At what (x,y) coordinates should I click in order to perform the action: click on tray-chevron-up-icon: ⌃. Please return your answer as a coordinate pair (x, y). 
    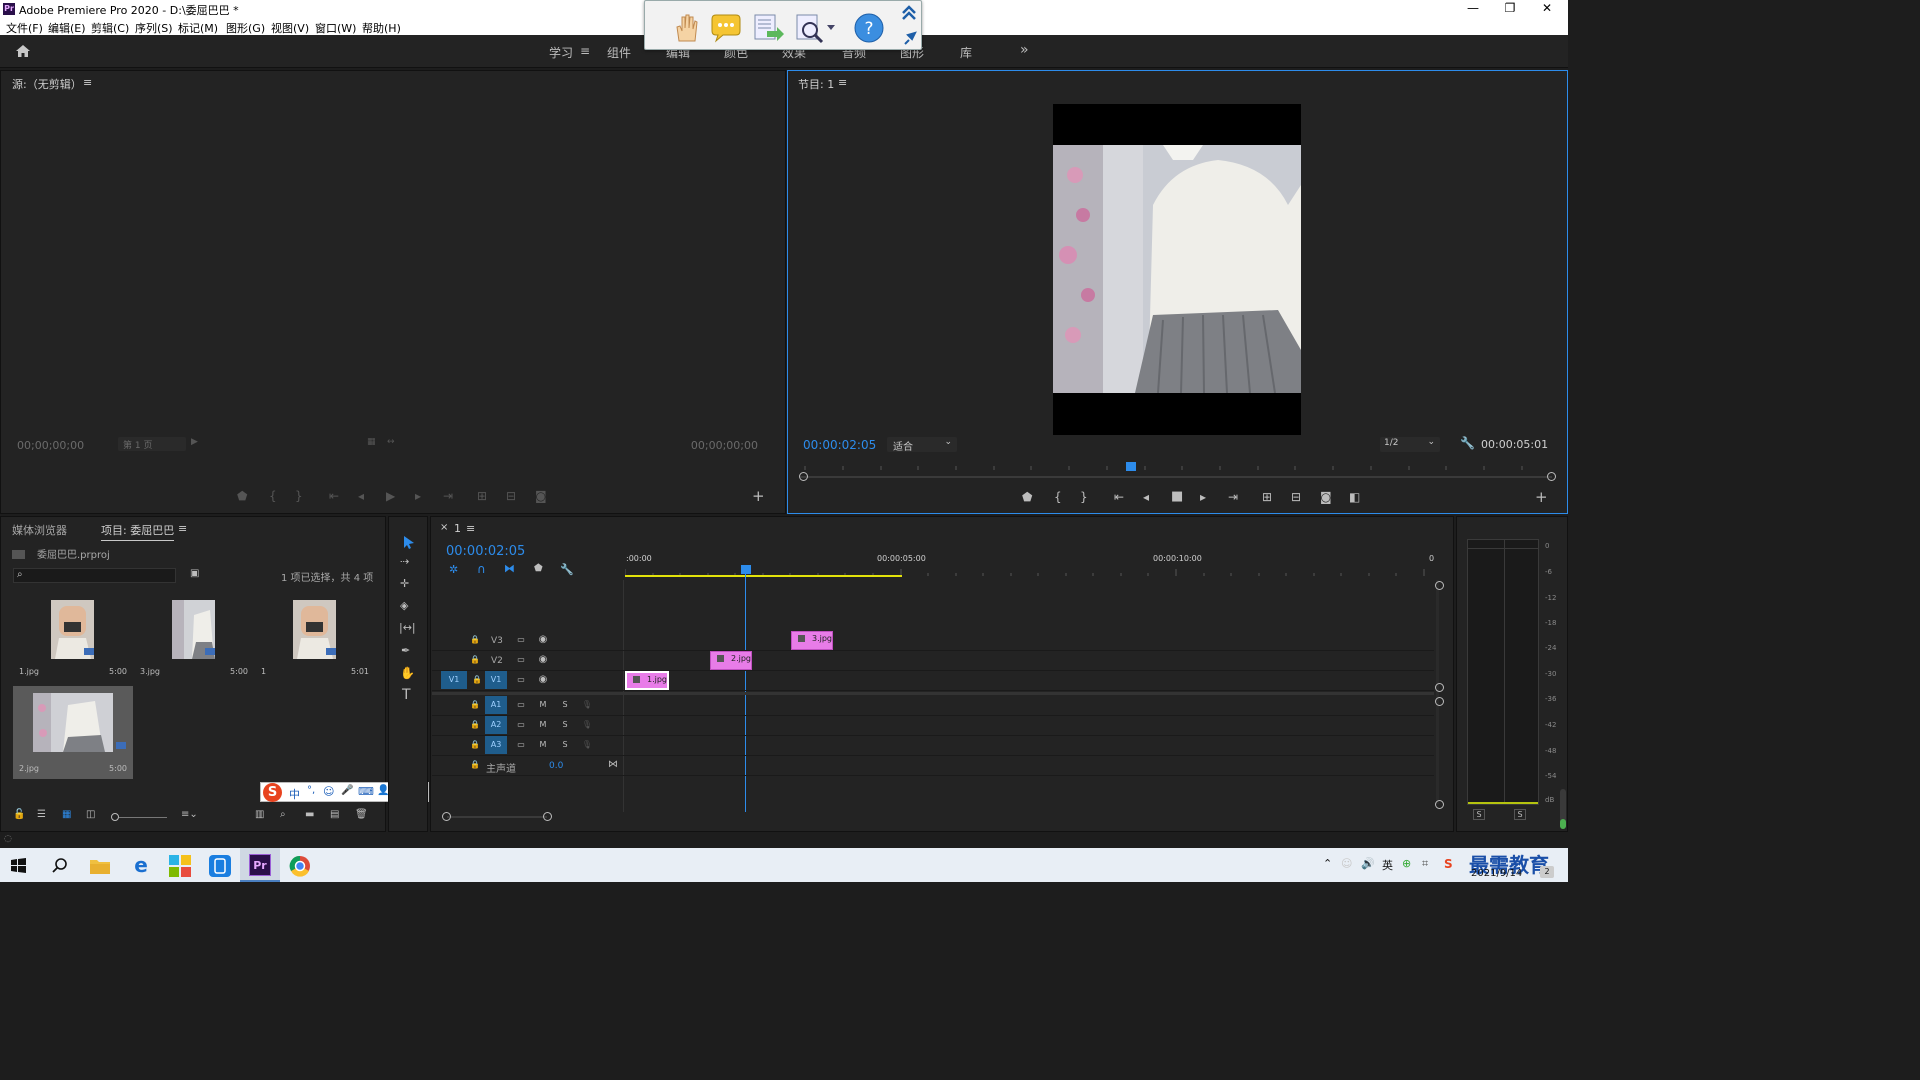
    Looking at the image, I should click on (1327, 863).